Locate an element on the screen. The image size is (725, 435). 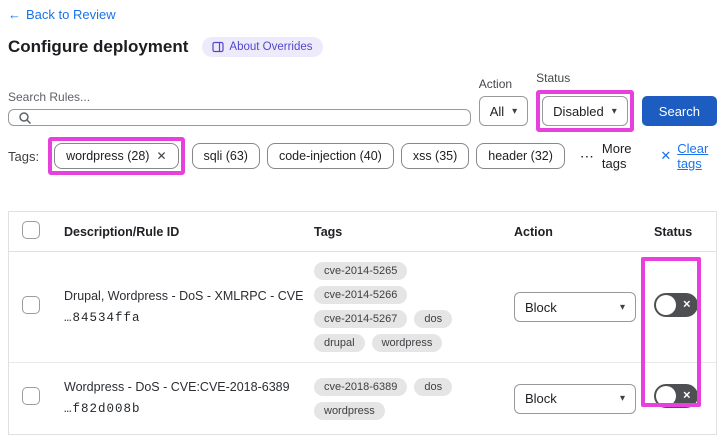
action-filter-label: Action is located at coordinates (495, 84).